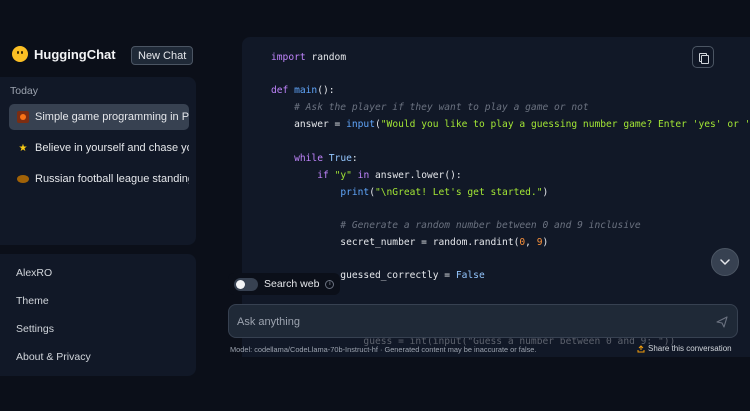 Image resolution: width=750 pixels, height=411 pixels. What do you see at coordinates (303, 90) in the screenshot?
I see `code-line-3: def main():` at bounding box center [303, 90].